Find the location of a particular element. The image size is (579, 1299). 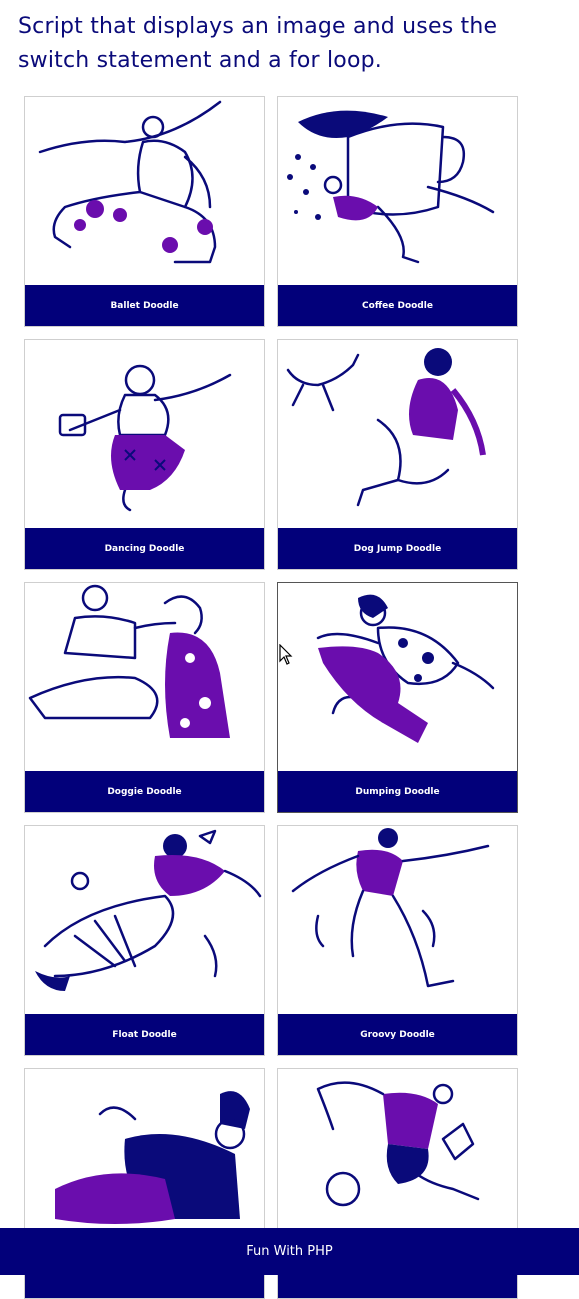

doodle-card-dumping: Dumping Doodle is located at coordinates (397, 697).